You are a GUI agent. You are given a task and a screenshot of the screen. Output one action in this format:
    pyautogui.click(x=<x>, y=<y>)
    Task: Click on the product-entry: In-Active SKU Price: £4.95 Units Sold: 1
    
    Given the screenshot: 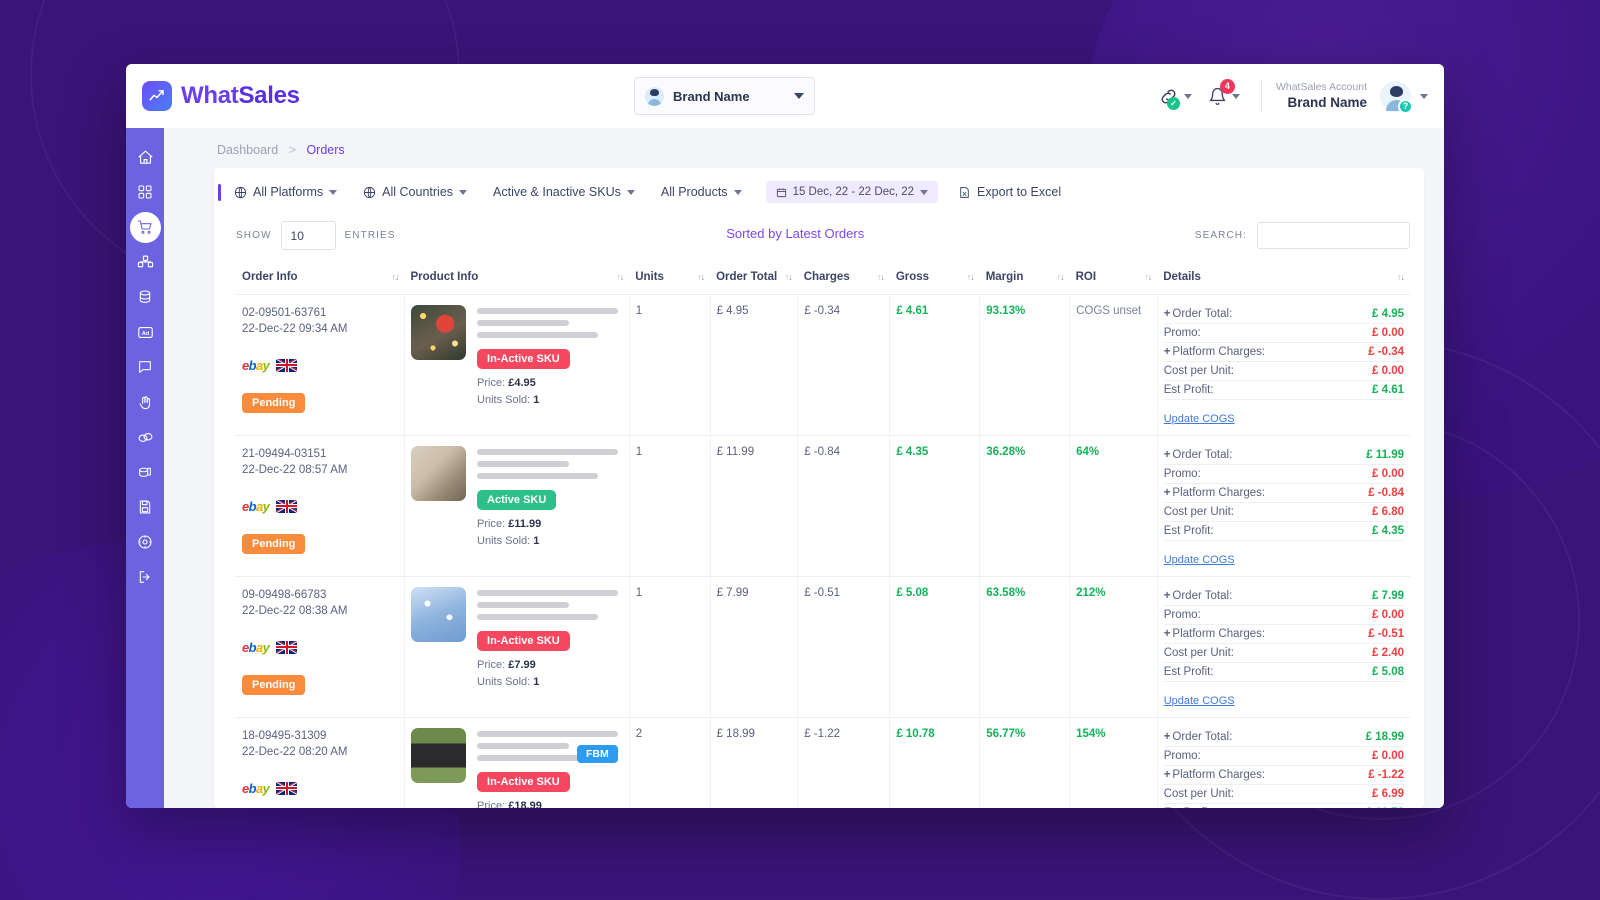 What is the action you would take?
    pyautogui.click(x=517, y=356)
    